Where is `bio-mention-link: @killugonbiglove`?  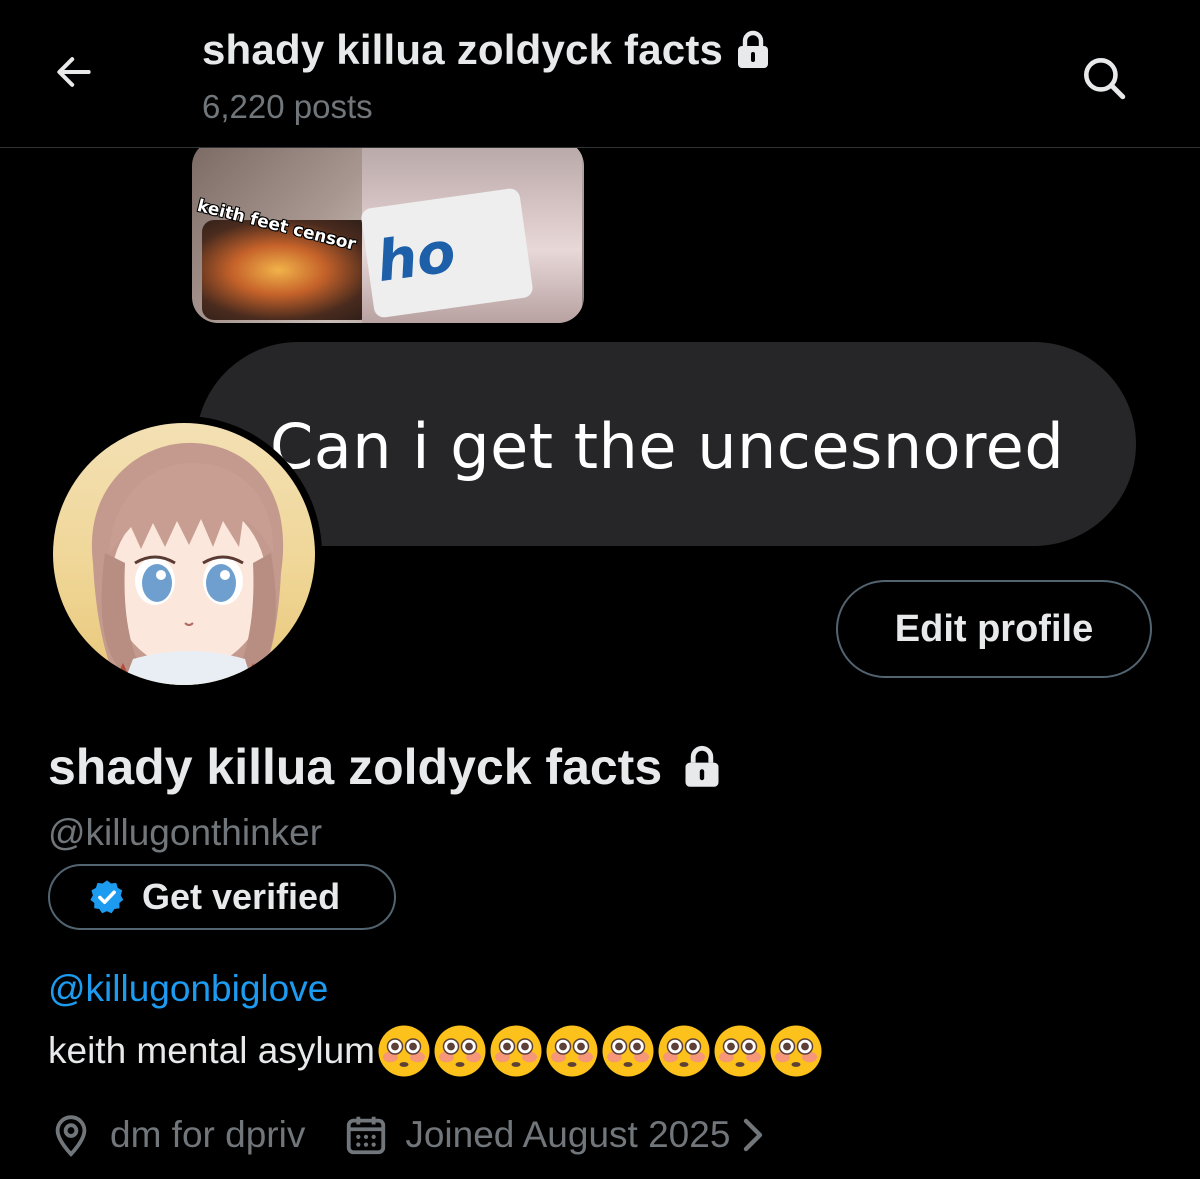
bio-mention-link: @killugonbiglove is located at coordinates (188, 989).